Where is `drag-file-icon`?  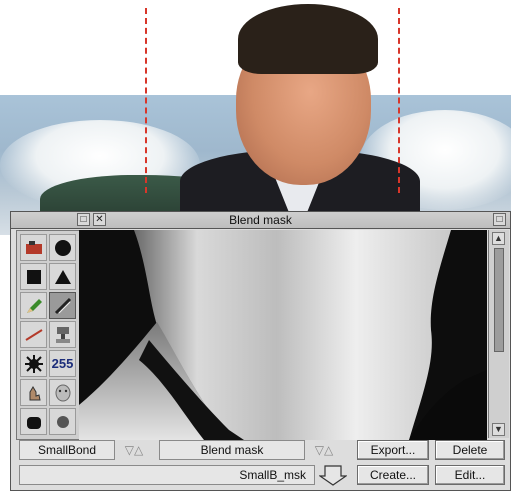 drag-file-icon is located at coordinates (333, 475).